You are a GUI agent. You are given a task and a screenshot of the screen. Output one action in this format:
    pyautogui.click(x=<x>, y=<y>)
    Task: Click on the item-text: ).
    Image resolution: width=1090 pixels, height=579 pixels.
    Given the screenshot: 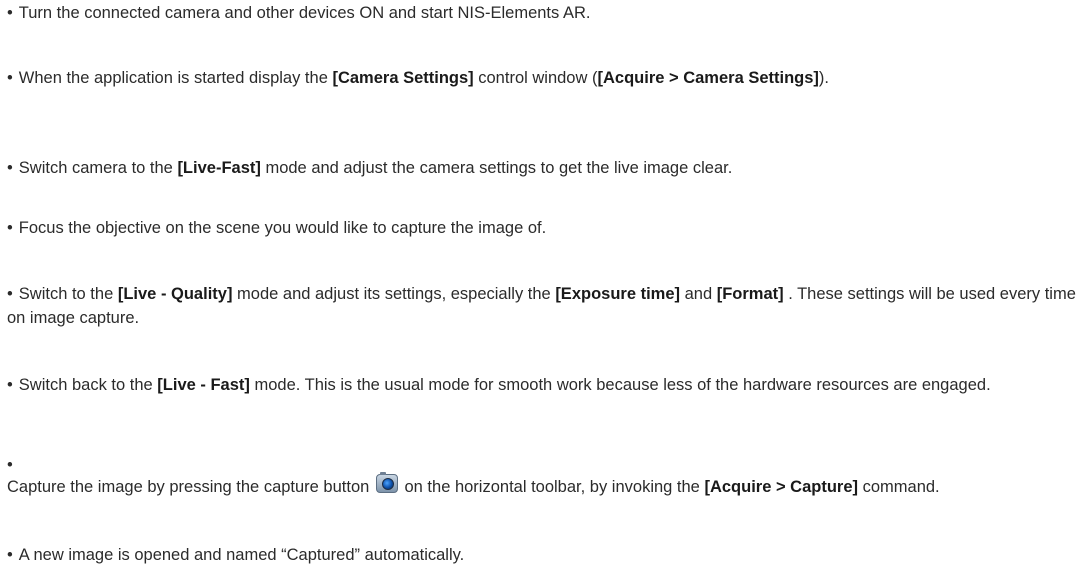 What is the action you would take?
    pyautogui.click(x=824, y=78)
    